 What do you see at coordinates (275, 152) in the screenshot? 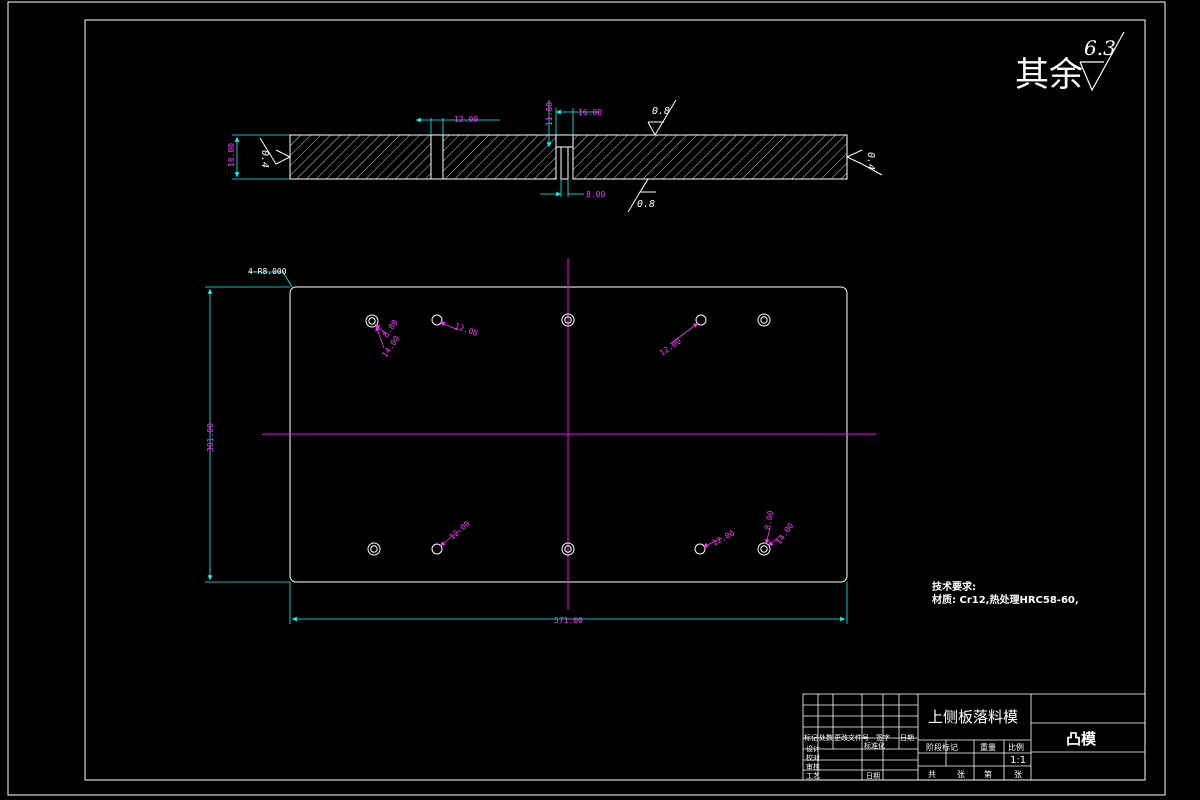
I see `roughness-left-symbol: 0.4` at bounding box center [275, 152].